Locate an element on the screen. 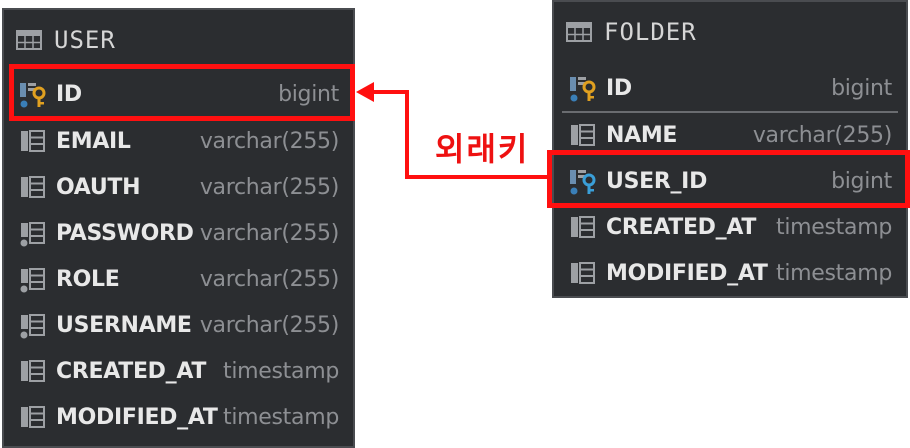  foreign-key-arrow is located at coordinates (451, 130).